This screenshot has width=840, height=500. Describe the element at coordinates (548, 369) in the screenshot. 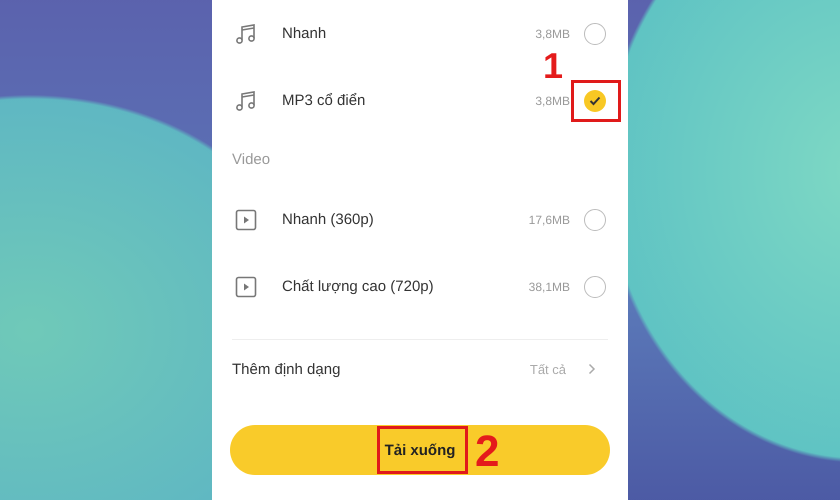

I see `more-formats-value: Tất cả` at that location.